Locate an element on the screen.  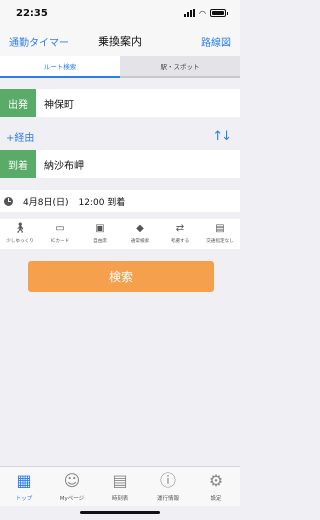
search-button: 検索 is located at coordinates (121, 276).